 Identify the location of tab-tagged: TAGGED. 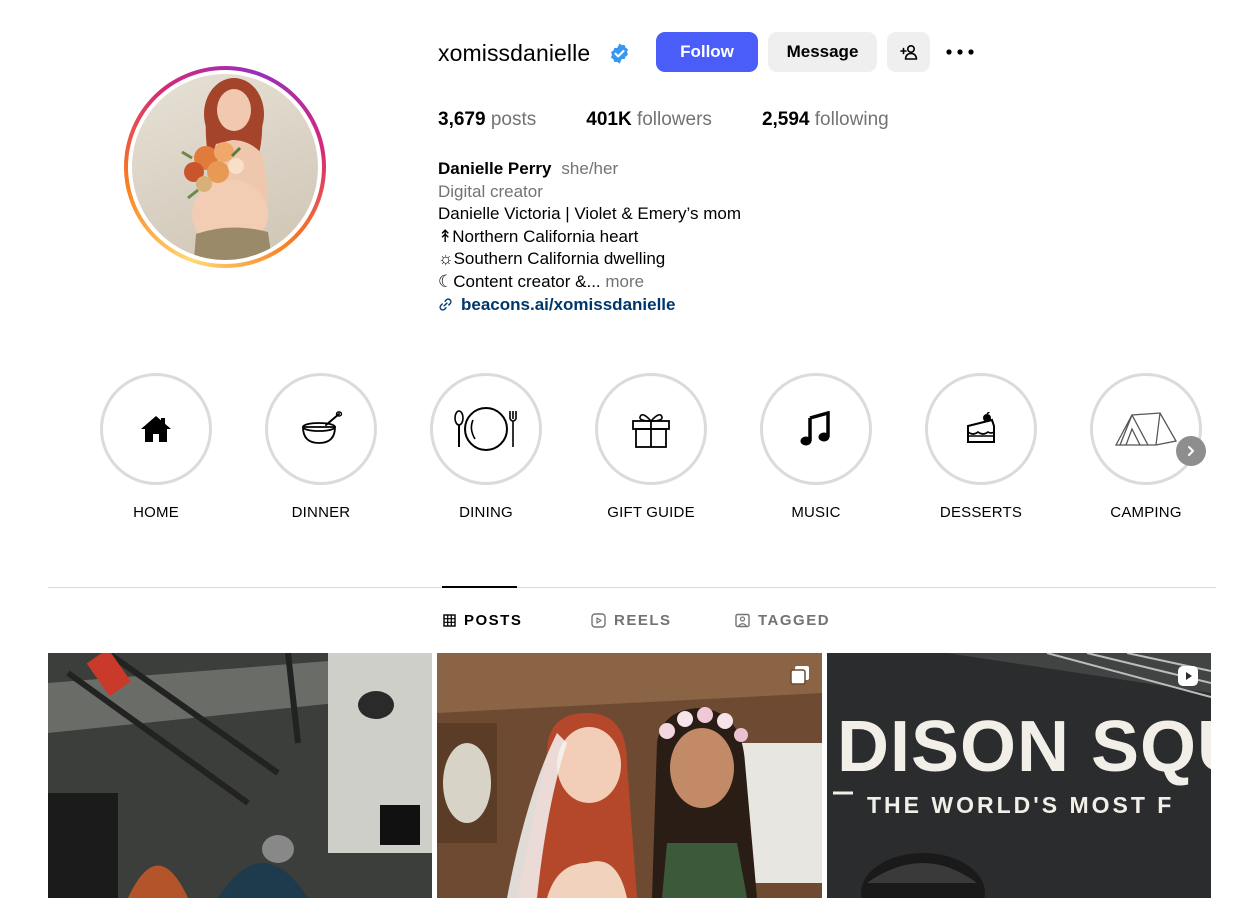
(782, 620).